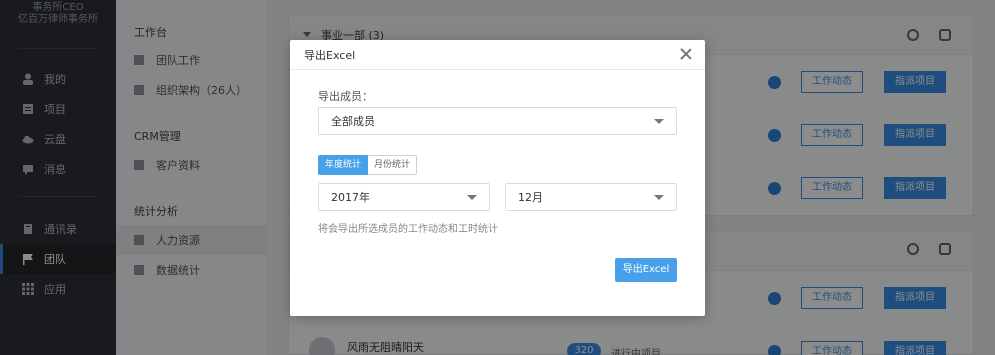 The width and height of the screenshot is (995, 355). I want to click on stats-type-toggle: 年度统计 月份统计, so click(368, 165).